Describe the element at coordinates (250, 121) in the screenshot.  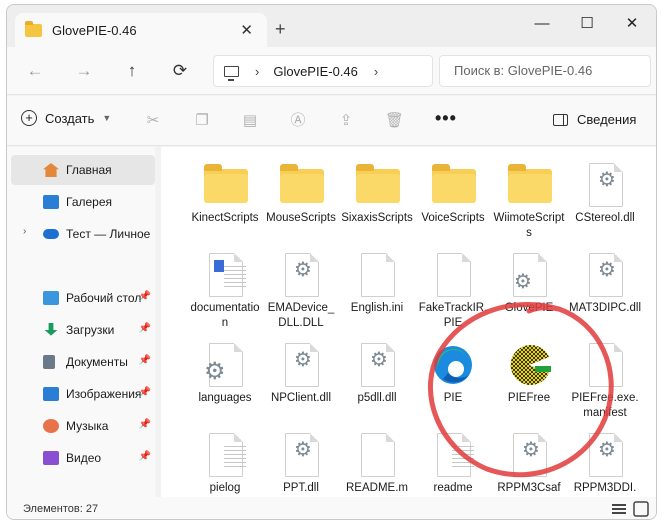
I see `paste-icon: ▤` at that location.